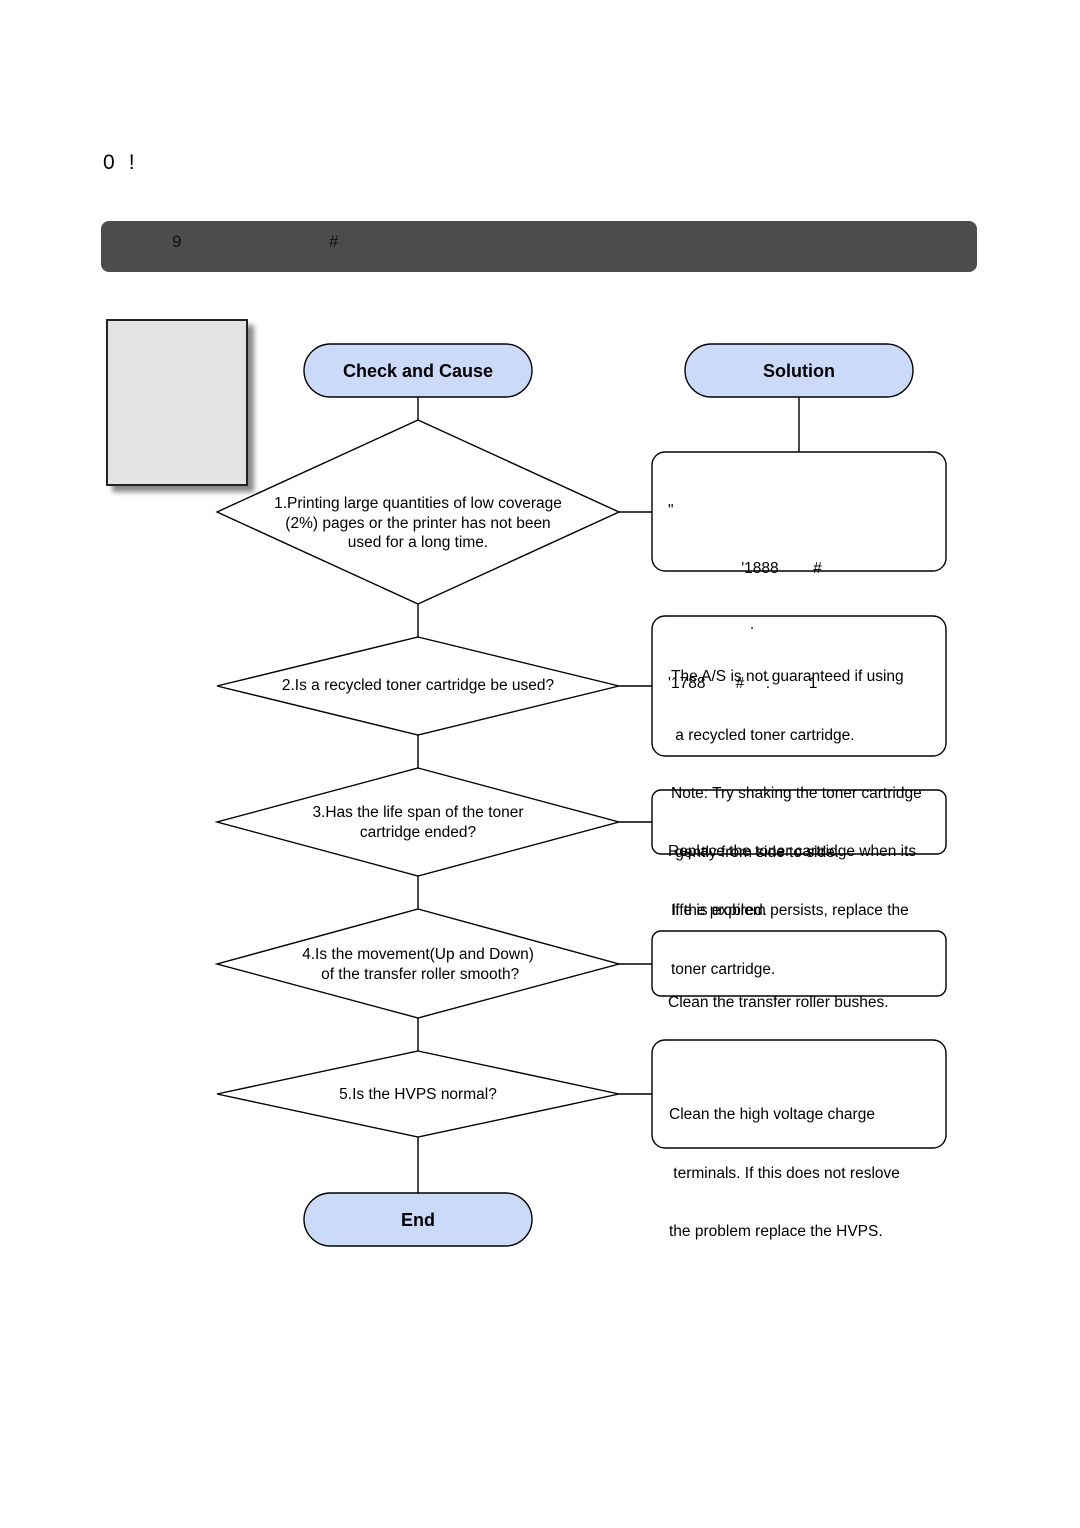 The height and width of the screenshot is (1528, 1080). I want to click on solution-line: ", so click(671, 510).